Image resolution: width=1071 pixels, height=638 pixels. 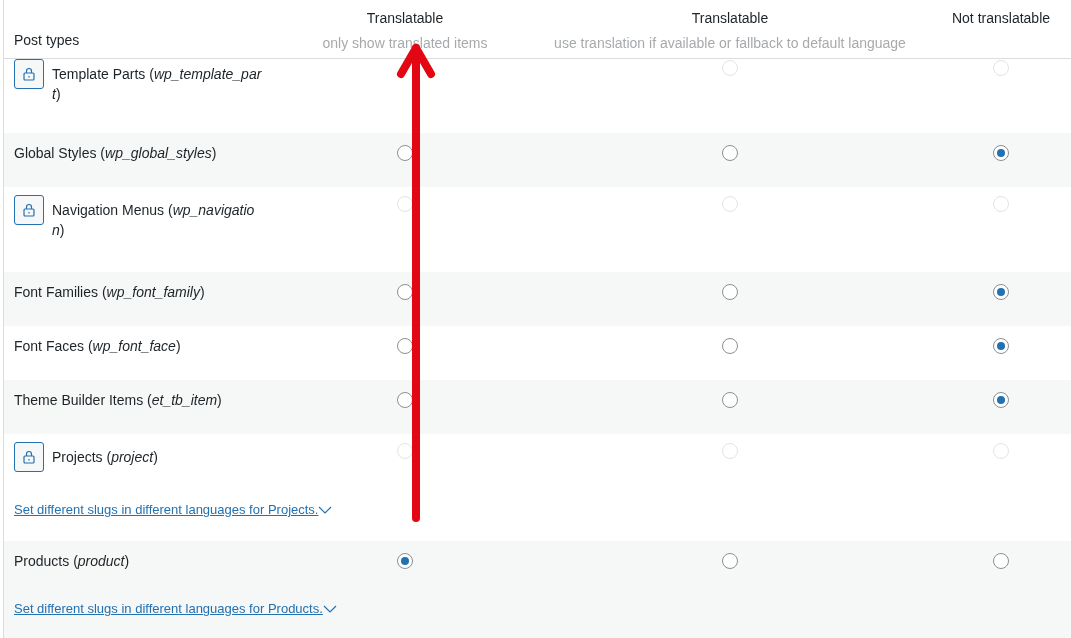 What do you see at coordinates (730, 43) in the screenshot?
I see `column-subtitle: use translation if available or fallback to default language` at bounding box center [730, 43].